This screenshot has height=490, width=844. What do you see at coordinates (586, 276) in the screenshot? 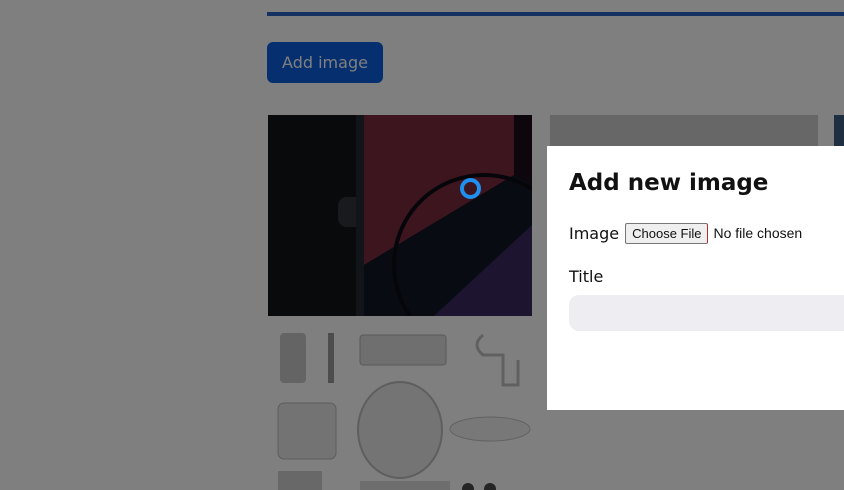
I see `title-field-label: Title` at bounding box center [586, 276].